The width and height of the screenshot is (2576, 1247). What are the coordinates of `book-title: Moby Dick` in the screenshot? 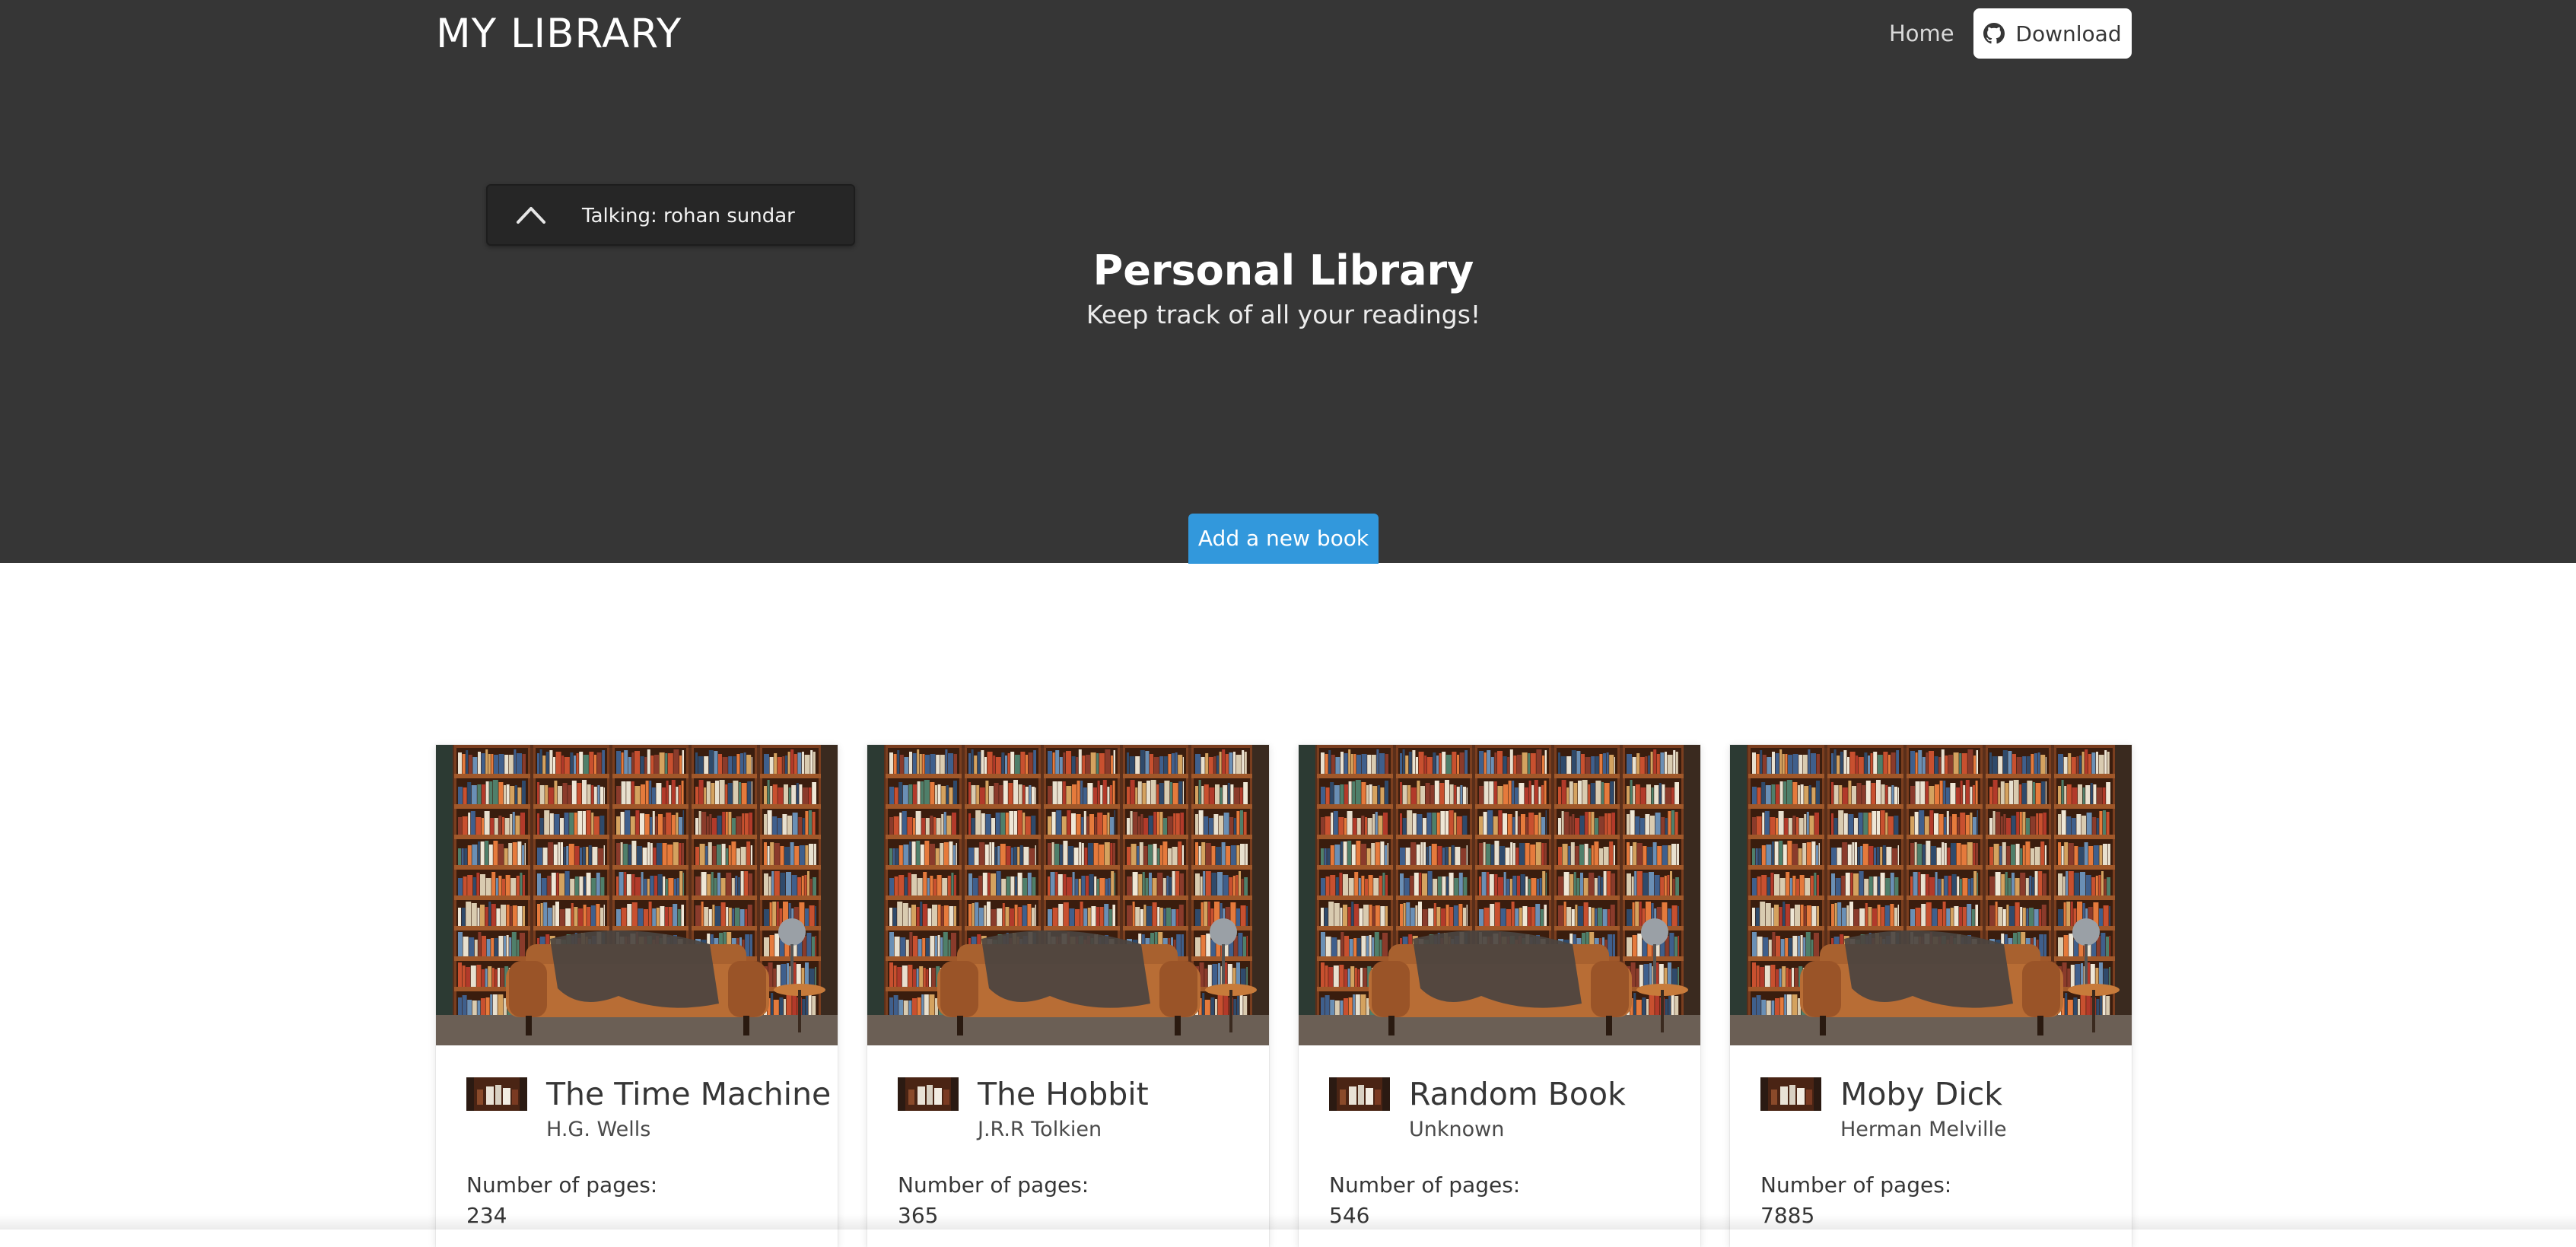 It's located at (1921, 1094).